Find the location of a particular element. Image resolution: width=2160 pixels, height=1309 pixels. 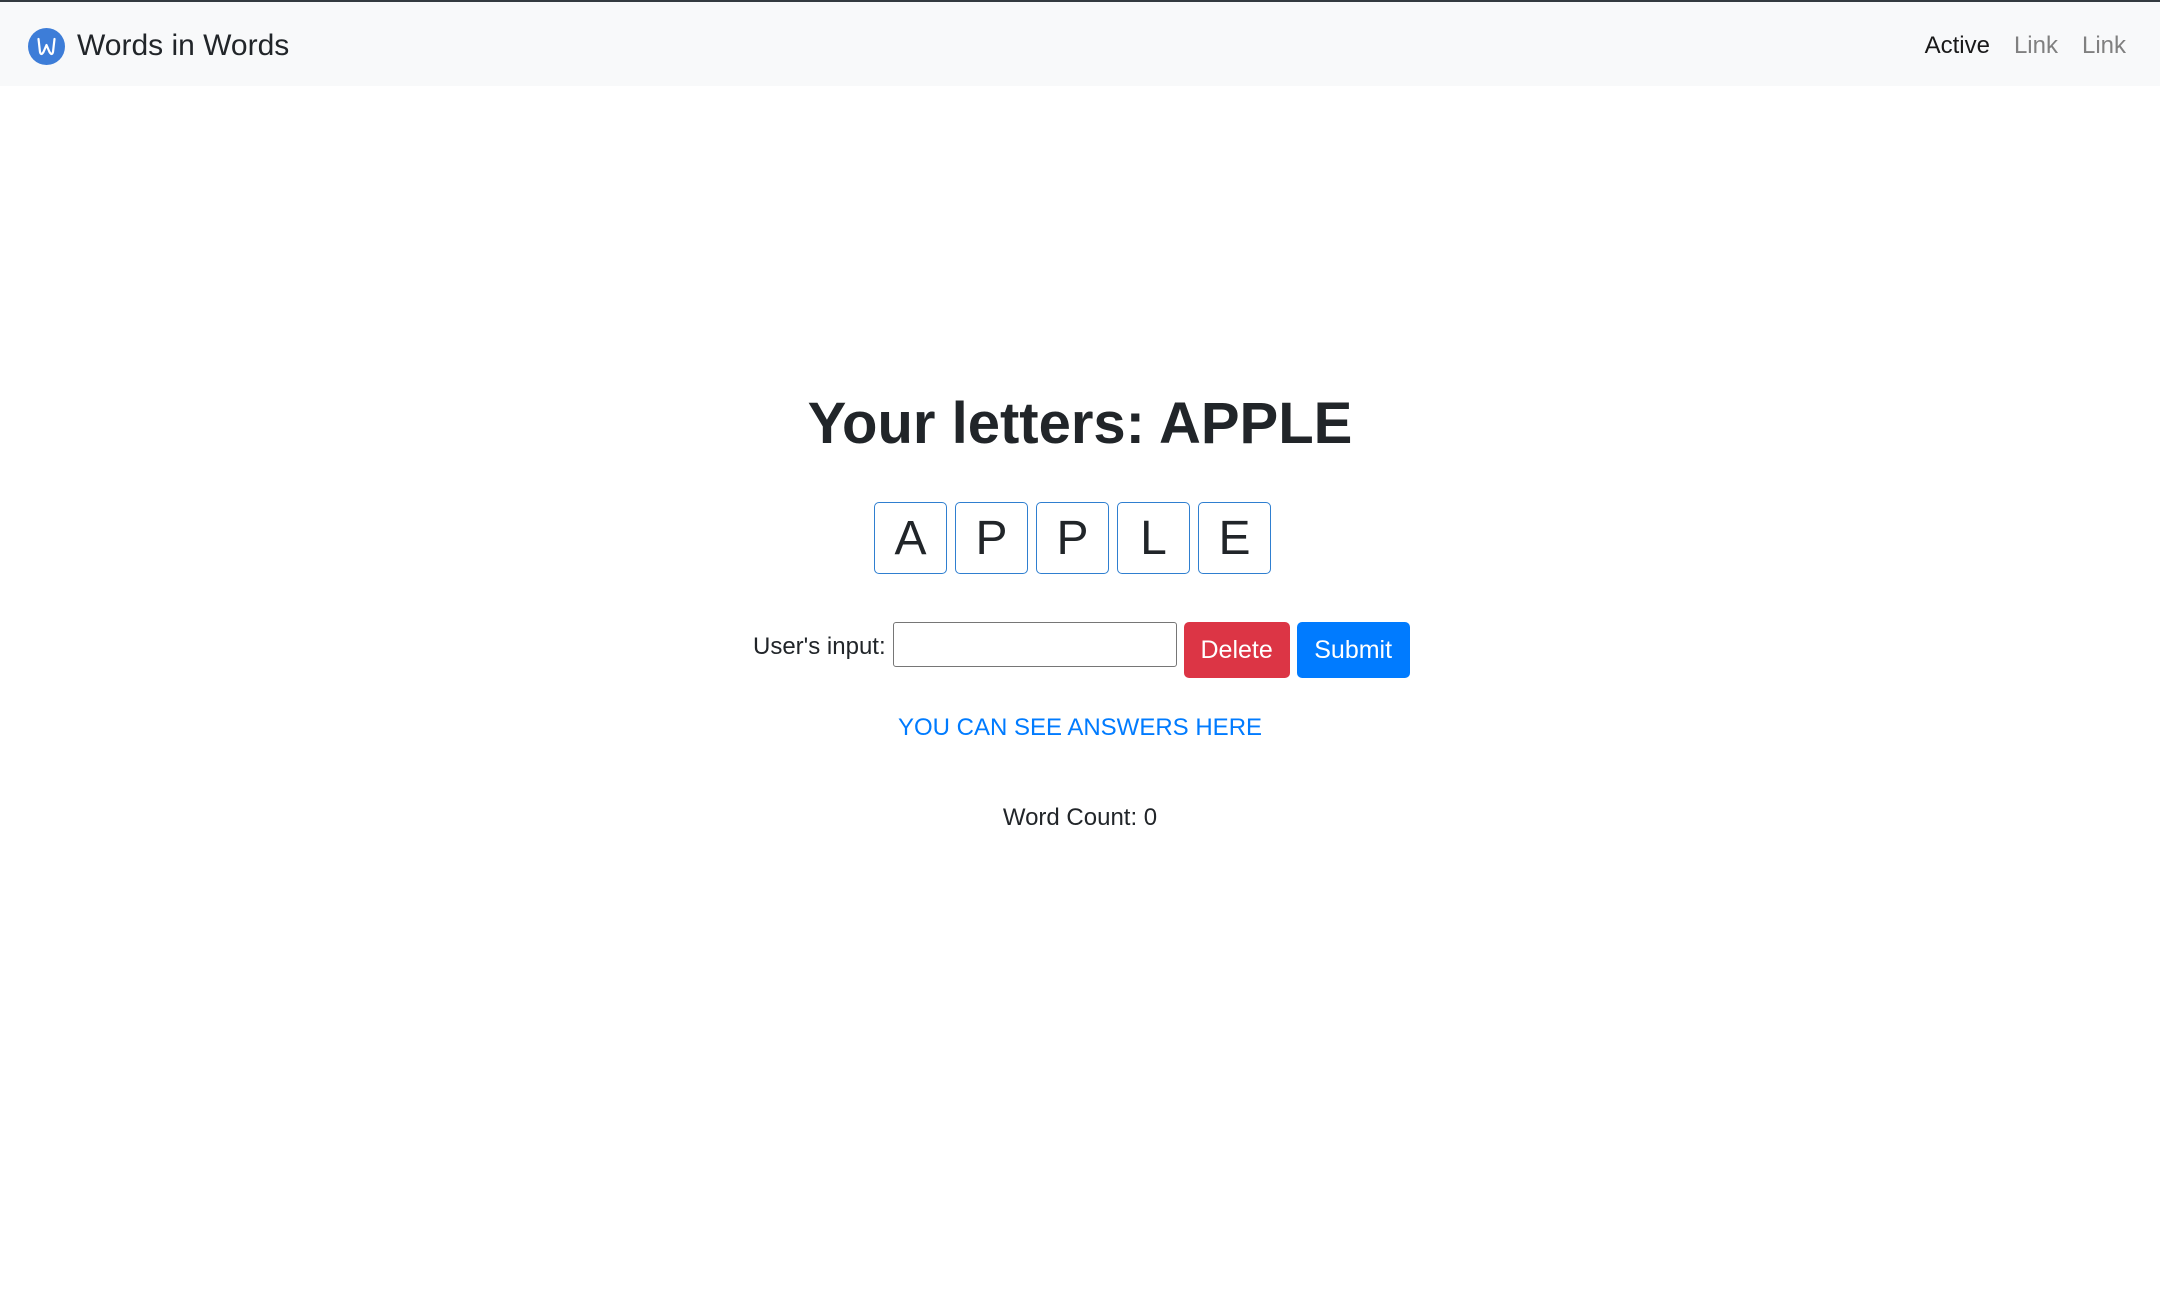

nav-link-active: Active is located at coordinates (1957, 46).